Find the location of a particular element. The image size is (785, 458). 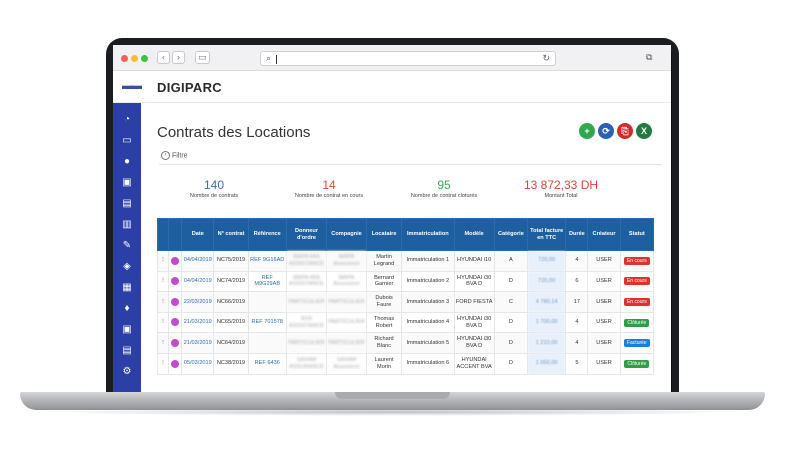

forward-button: › is located at coordinates (178, 57).